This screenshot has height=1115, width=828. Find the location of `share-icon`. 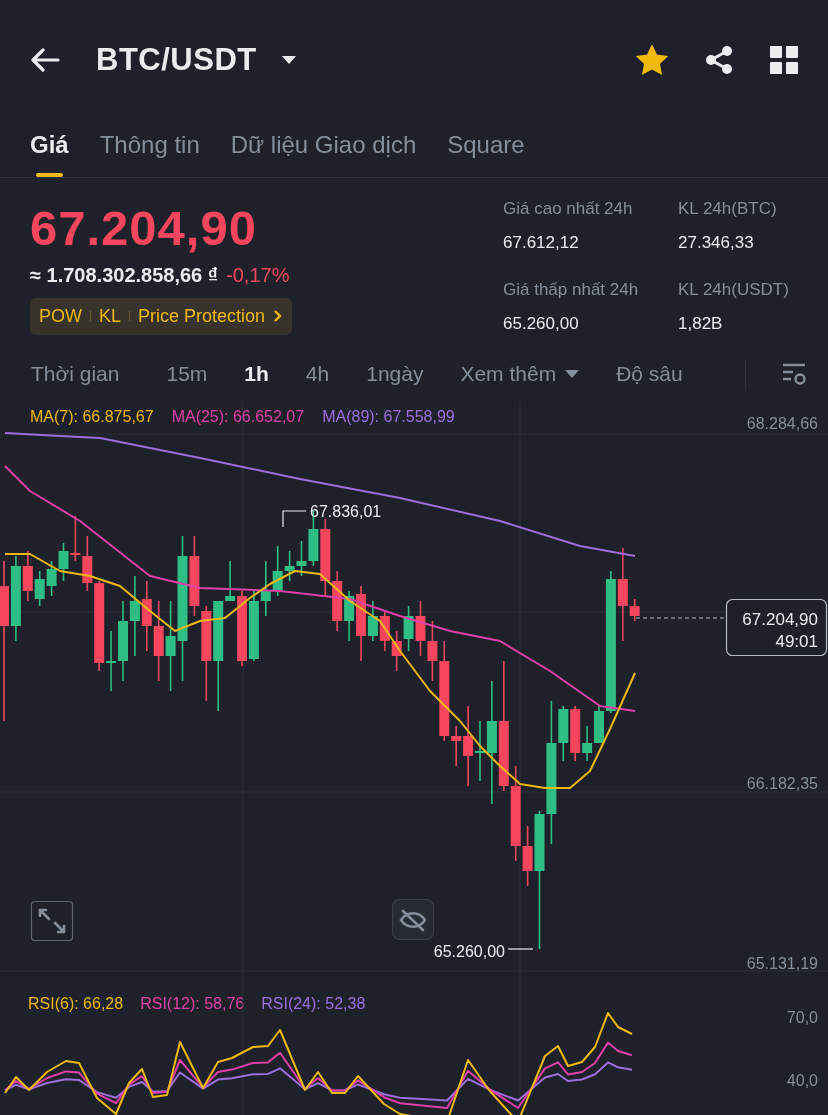

share-icon is located at coordinates (719, 60).